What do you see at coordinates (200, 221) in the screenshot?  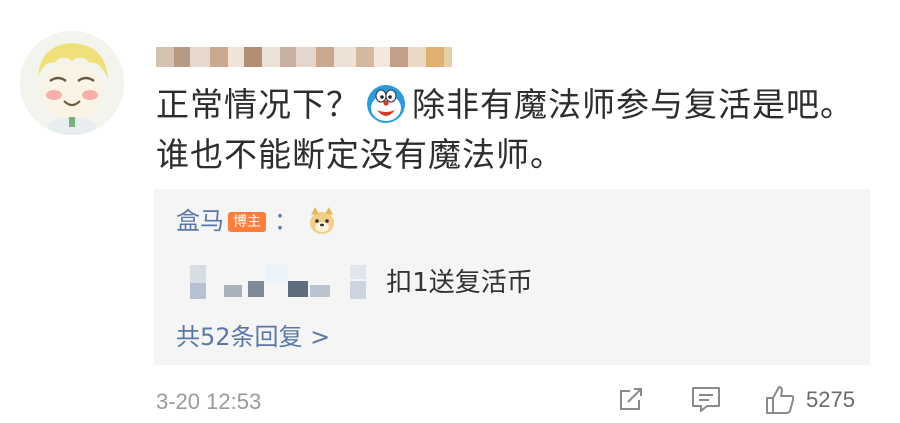 I see `reply-author-name: 盒马` at bounding box center [200, 221].